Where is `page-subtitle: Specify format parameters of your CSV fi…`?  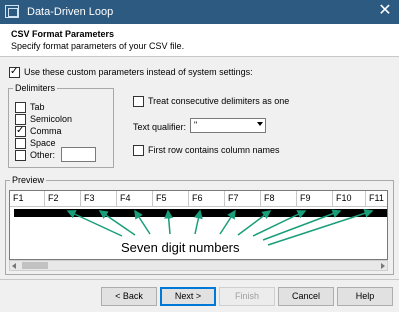 page-subtitle: Specify format parameters of your CSV fi… is located at coordinates (98, 46).